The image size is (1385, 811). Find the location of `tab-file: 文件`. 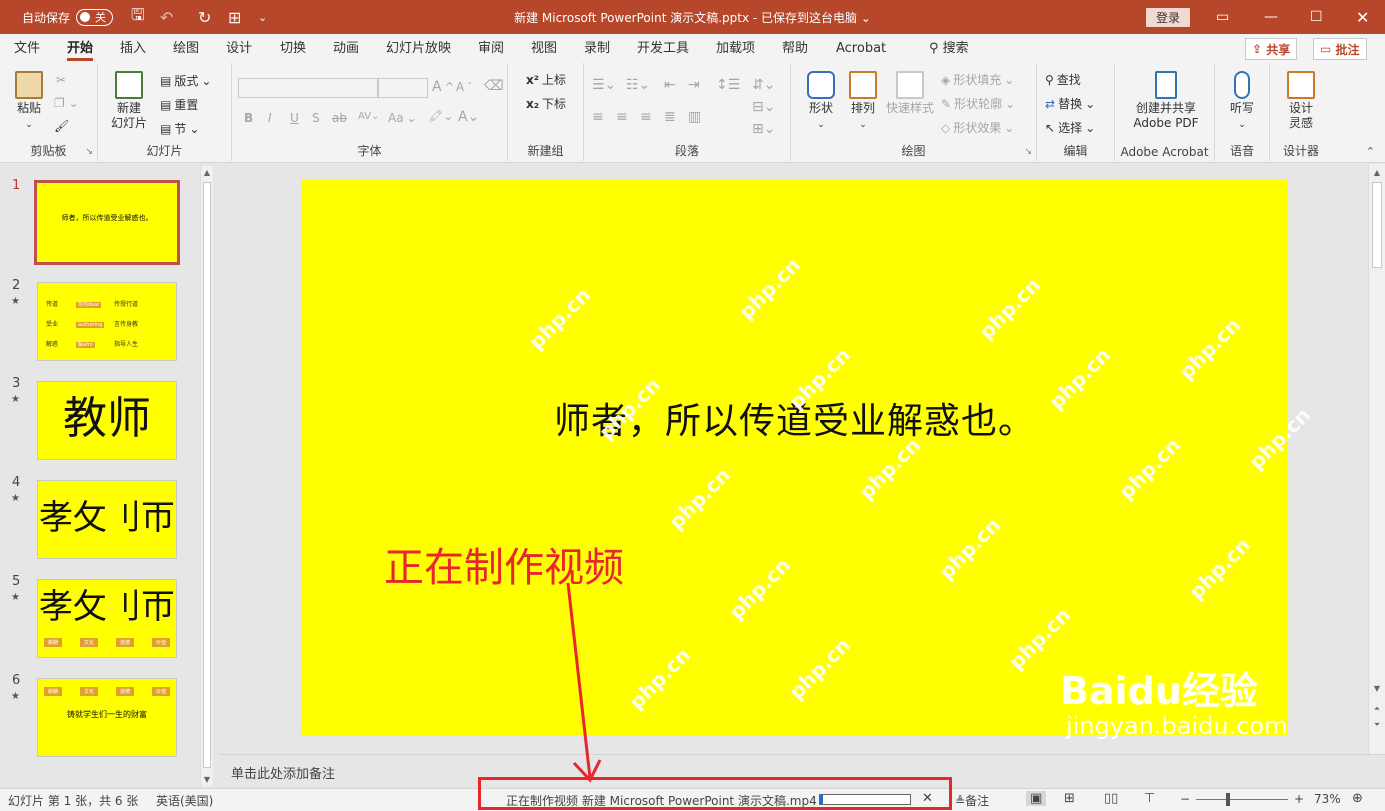

tab-file: 文件 is located at coordinates (27, 48).